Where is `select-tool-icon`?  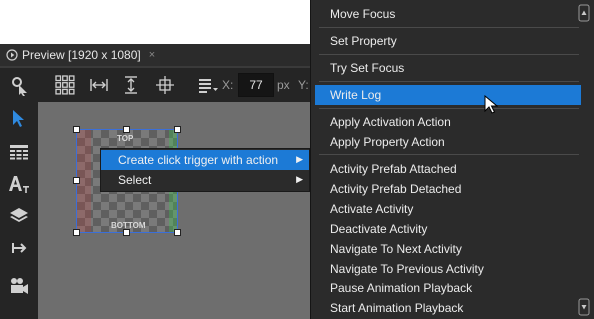 select-tool-icon is located at coordinates (19, 118).